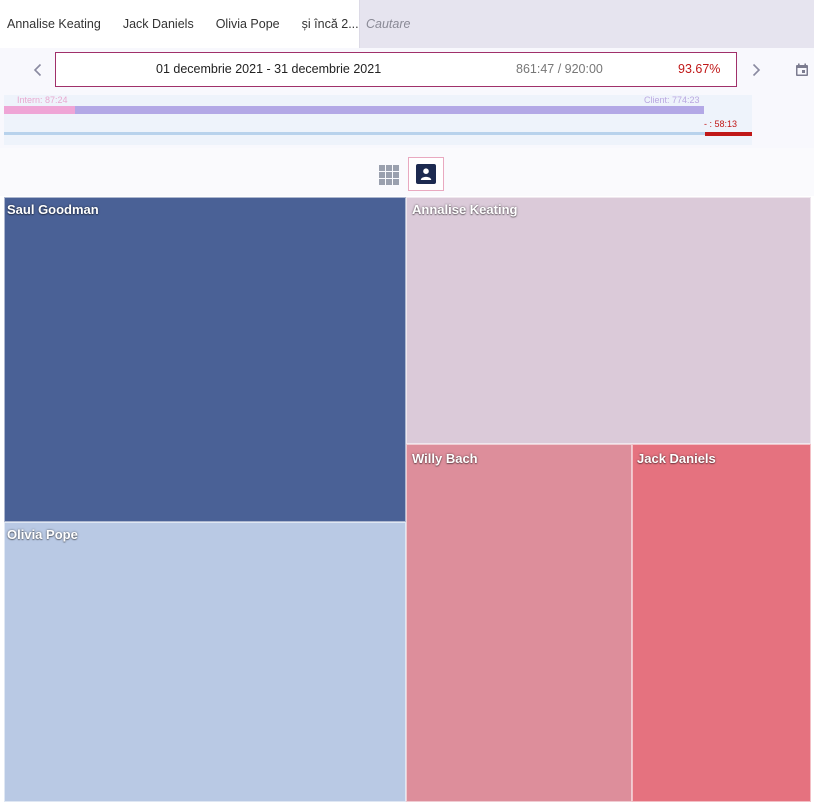  Describe the element at coordinates (56, 24) in the screenshot. I see `filter-tag-annalise-keating: Annalise Keating` at that location.